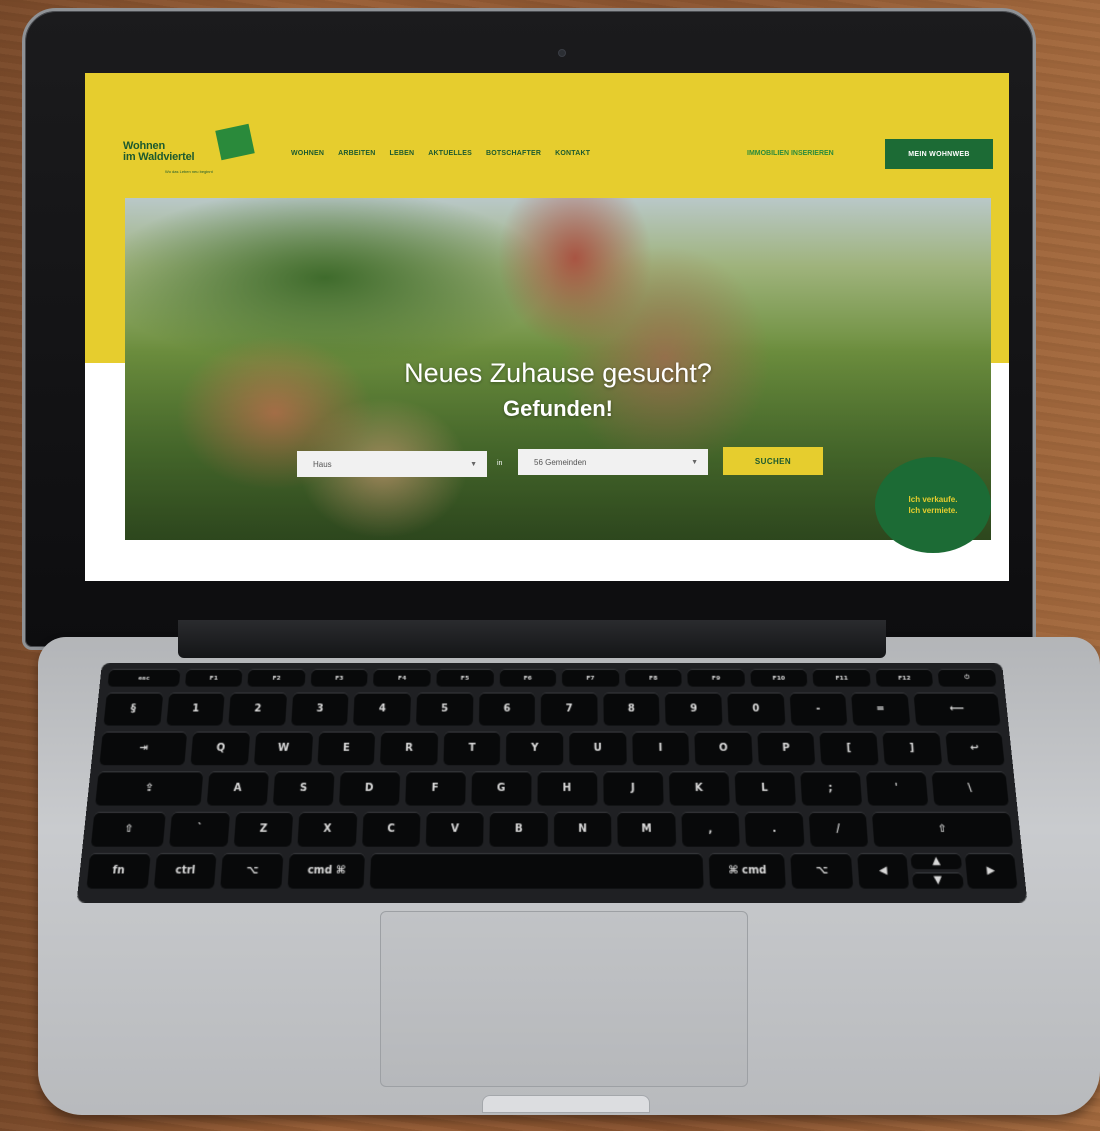  What do you see at coordinates (144, 677) in the screenshot?
I see `key-esc: esc` at bounding box center [144, 677].